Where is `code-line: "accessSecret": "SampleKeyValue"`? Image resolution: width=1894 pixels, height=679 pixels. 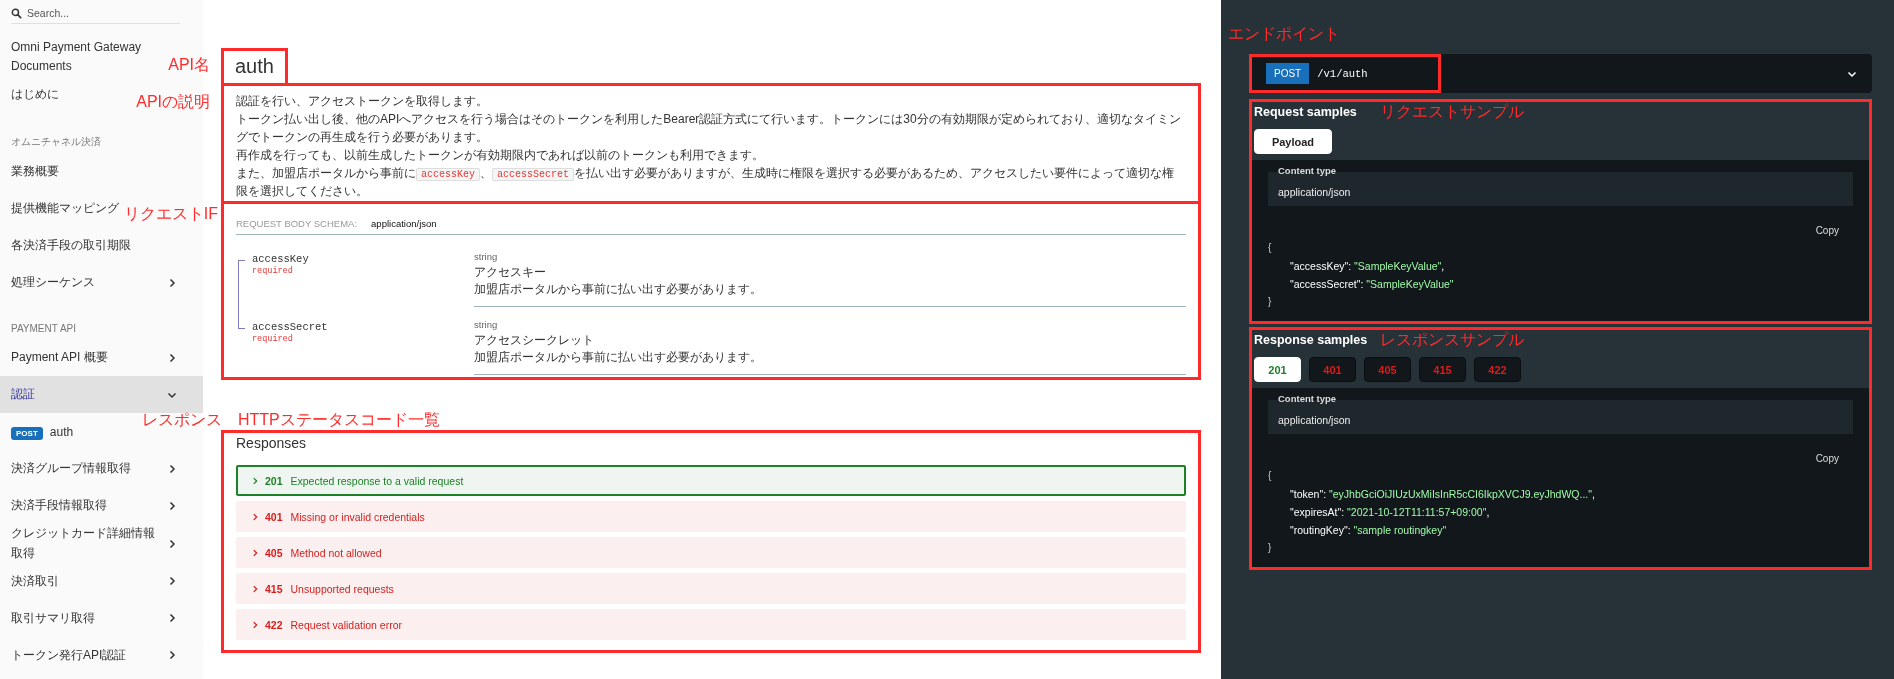
code-line: "accessSecret": "SampleKeyValue" is located at coordinates (1372, 284).